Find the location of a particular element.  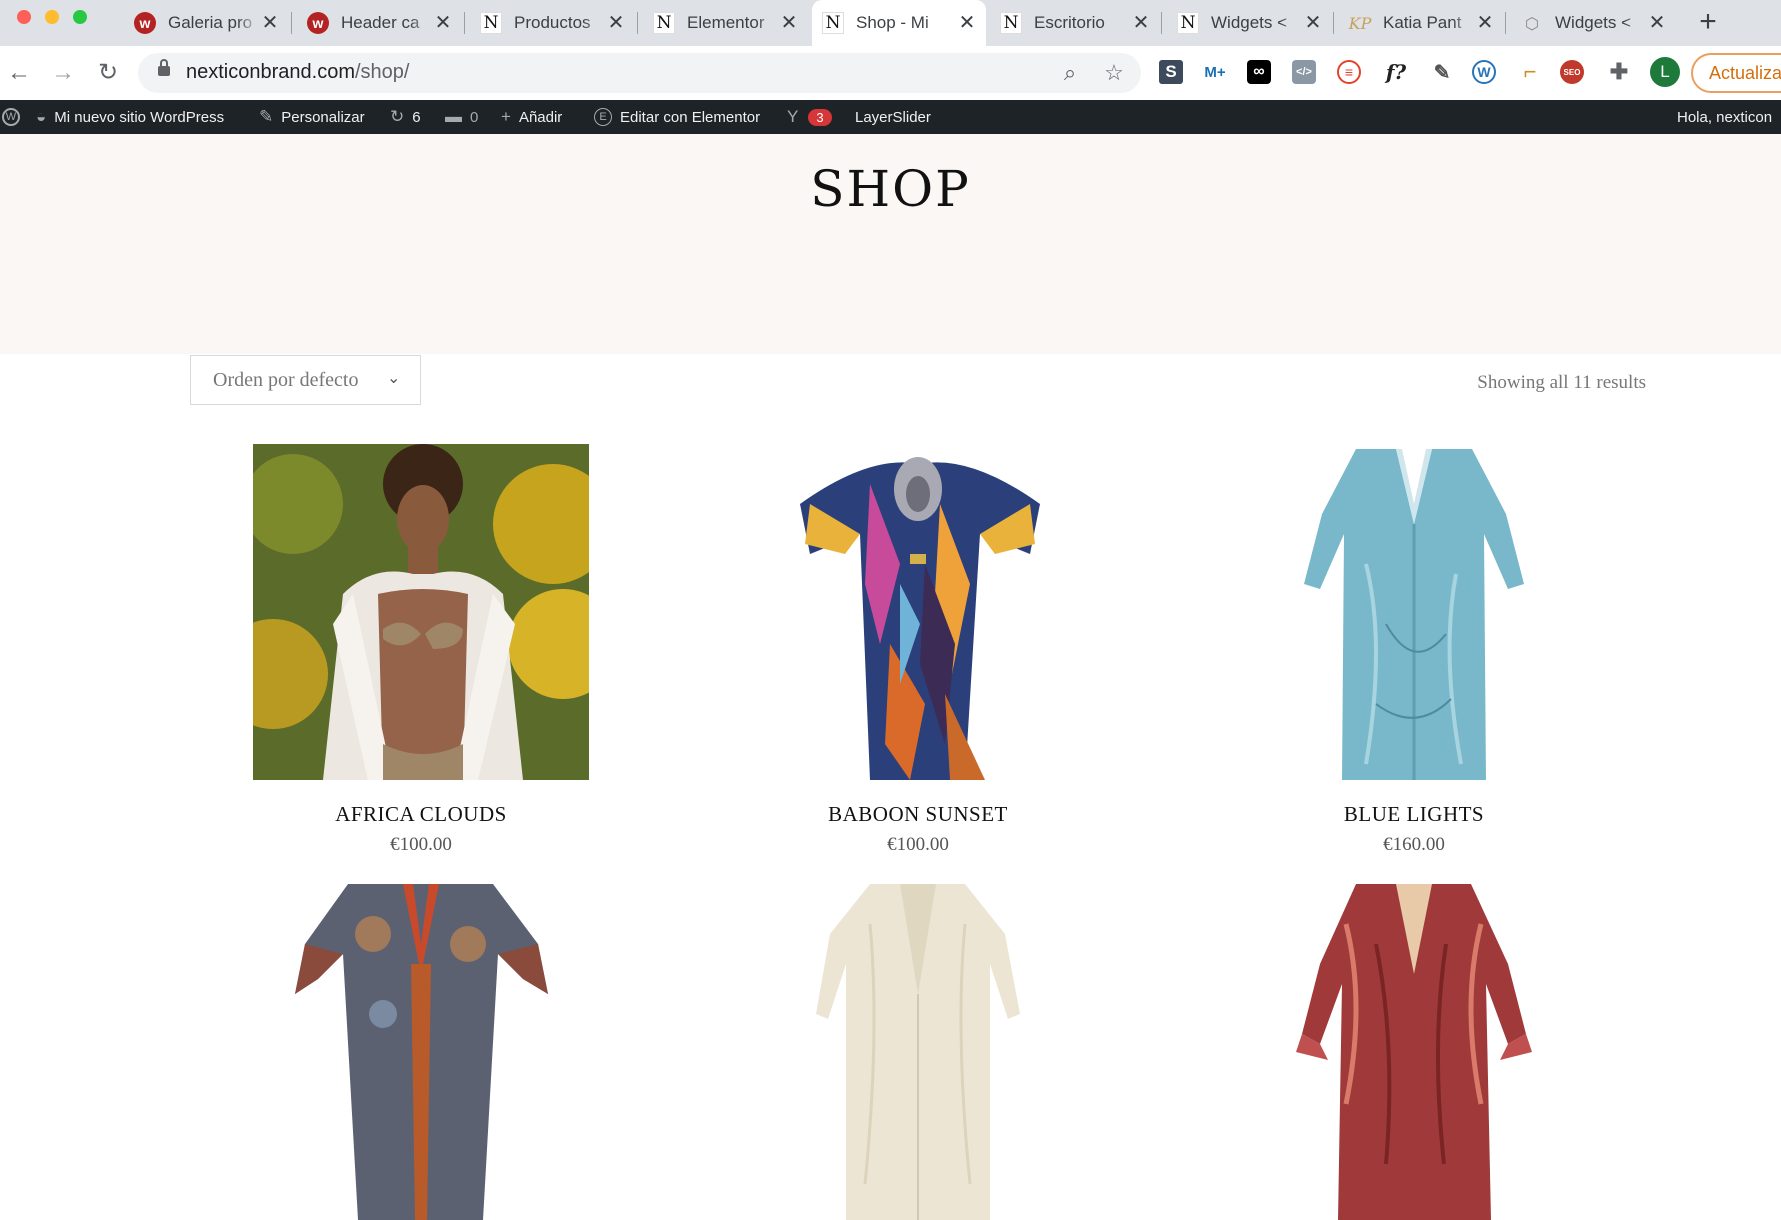

tab-title: Katia Pant is located at coordinates (1422, 22).